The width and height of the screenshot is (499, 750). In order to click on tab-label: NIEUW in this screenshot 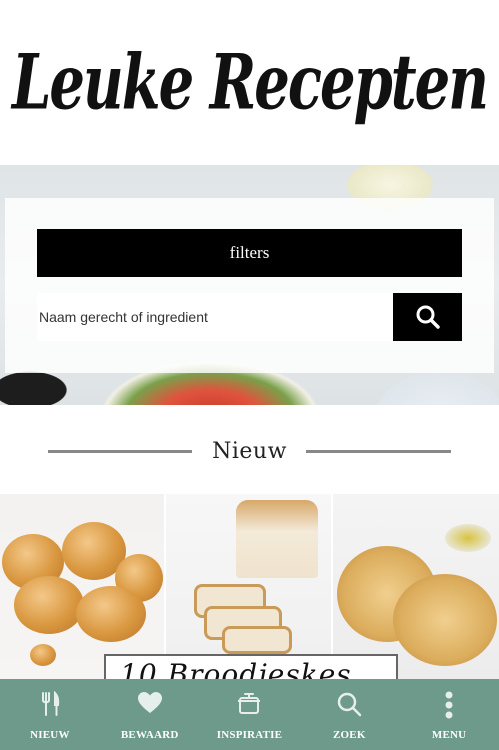, I will do `click(50, 735)`.